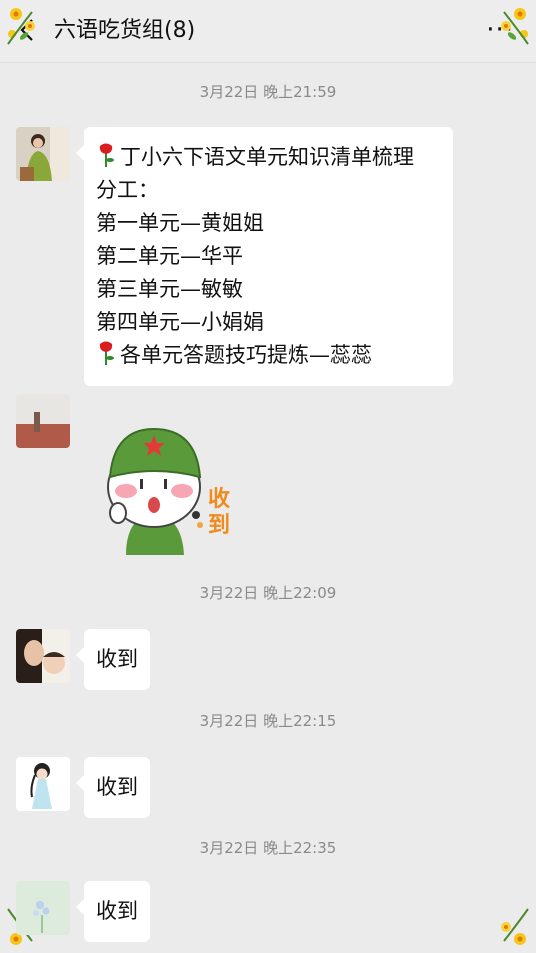  What do you see at coordinates (268, 848) in the screenshot?
I see `timestamp: 3月22日 晚上22:35` at bounding box center [268, 848].